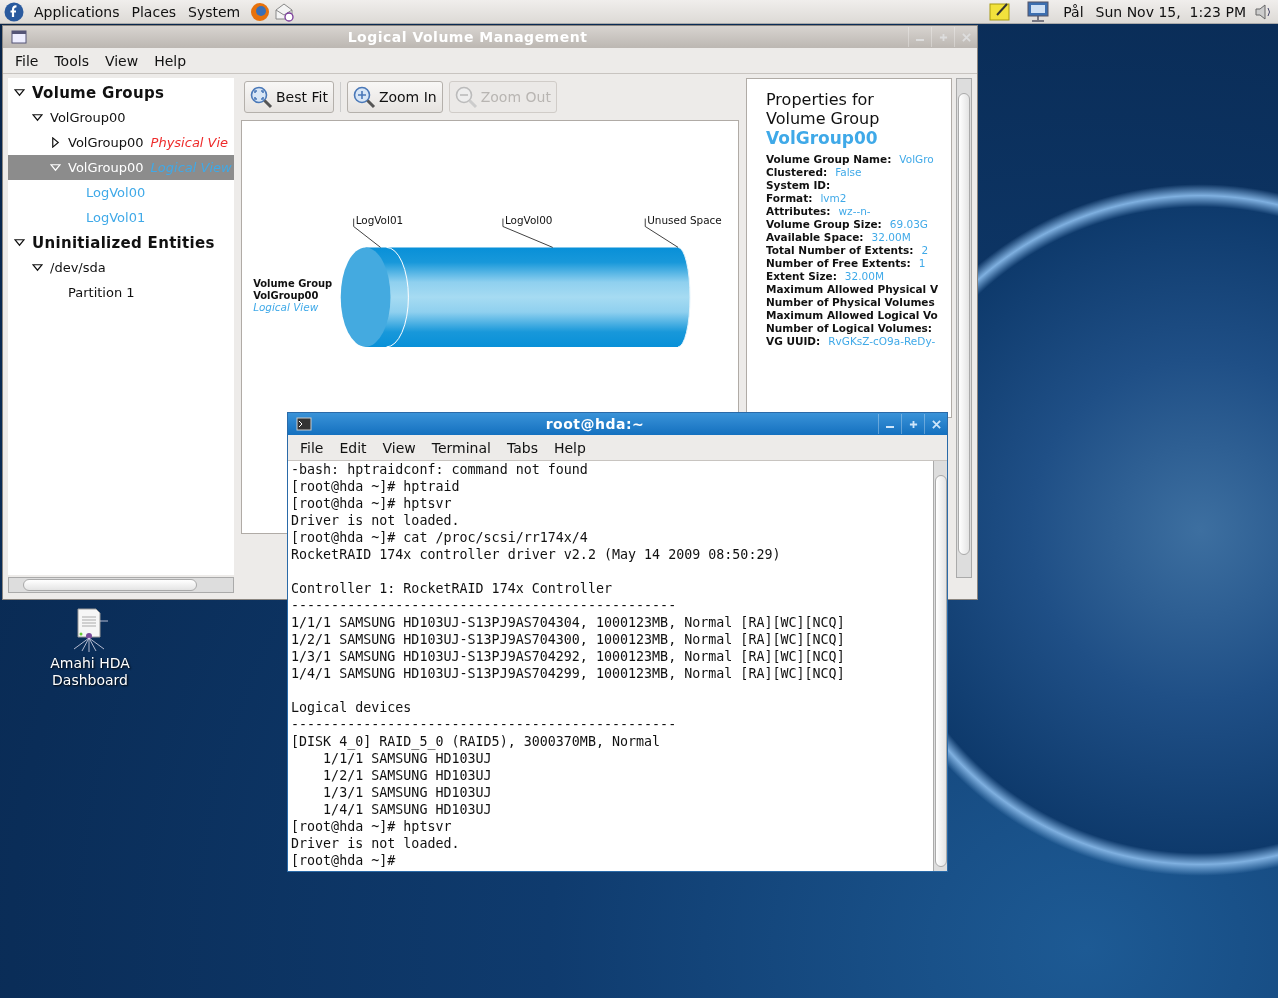 The image size is (1278, 998). Describe the element at coordinates (77, 11) in the screenshot. I see `panel-menu: Applications` at that location.